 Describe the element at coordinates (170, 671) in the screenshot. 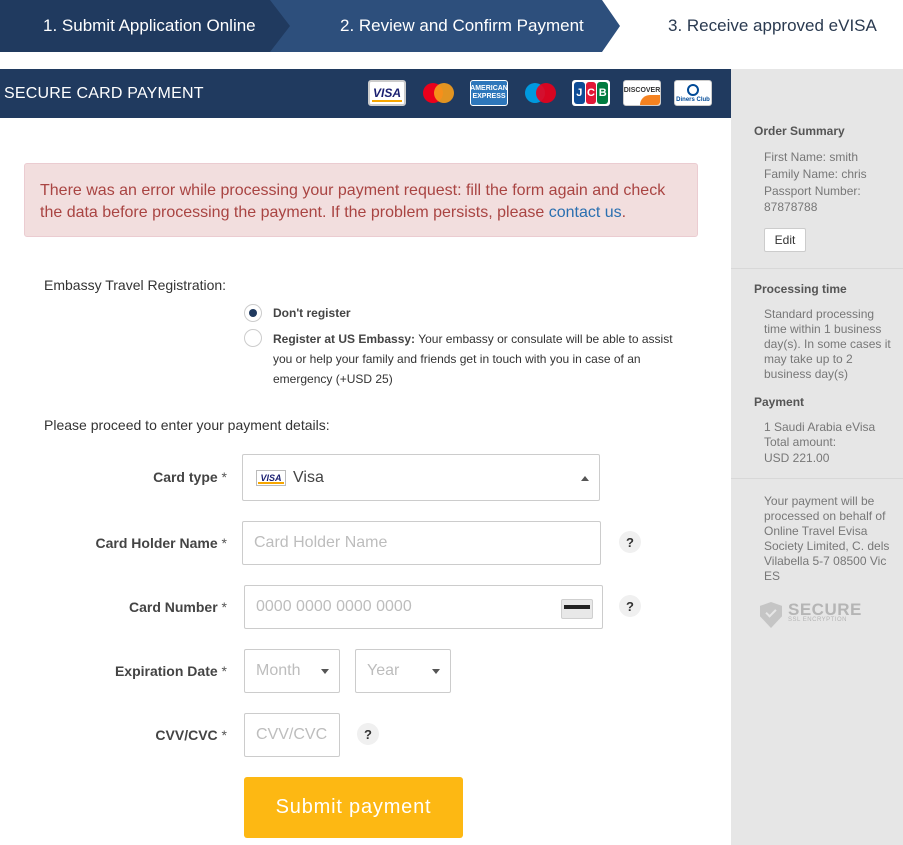

I see `expiration-date-label: Expiration Date *` at that location.